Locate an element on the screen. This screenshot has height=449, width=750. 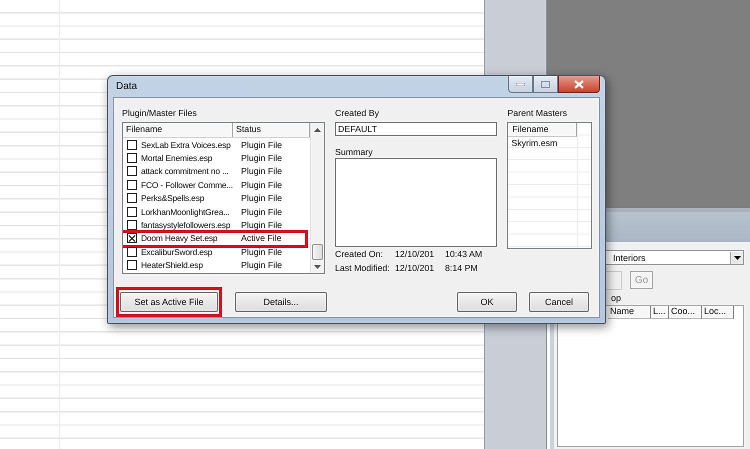
file-name: fantasystylefollowers.esp is located at coordinates (189, 225).